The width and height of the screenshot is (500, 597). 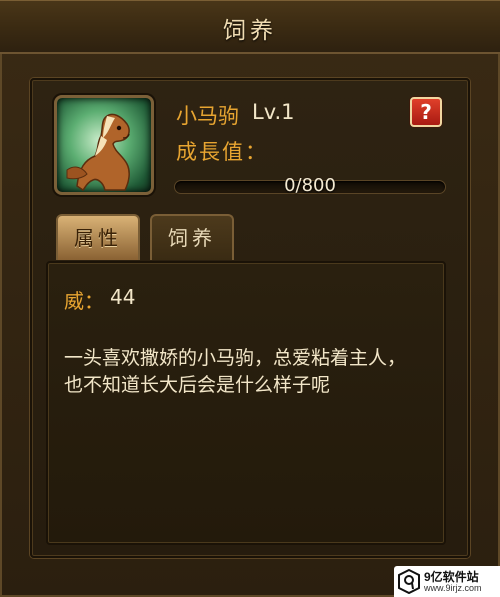 I want to click on stat-label: 威：, so click(x=84, y=301).